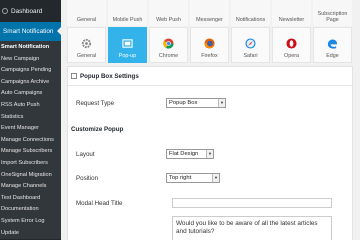  Describe the element at coordinates (97, 129) in the screenshot. I see `customize-title: Customize Popup` at that location.